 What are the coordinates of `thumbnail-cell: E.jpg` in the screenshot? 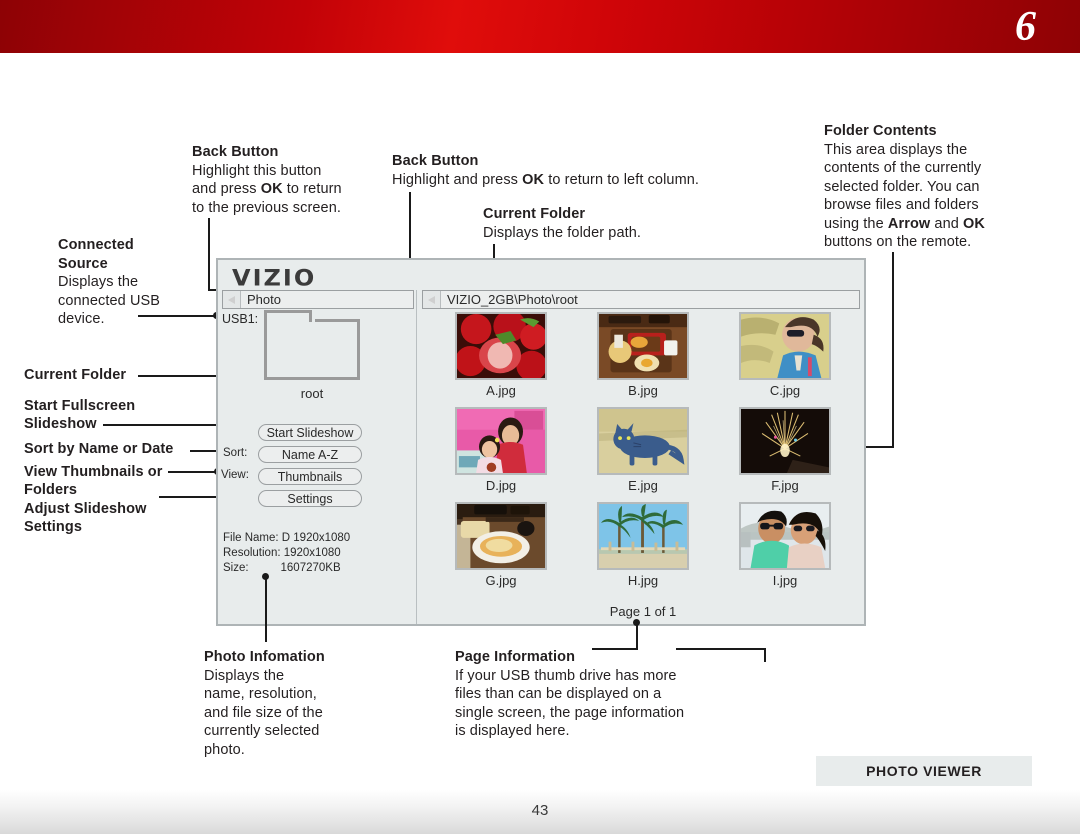 It's located at (643, 454).